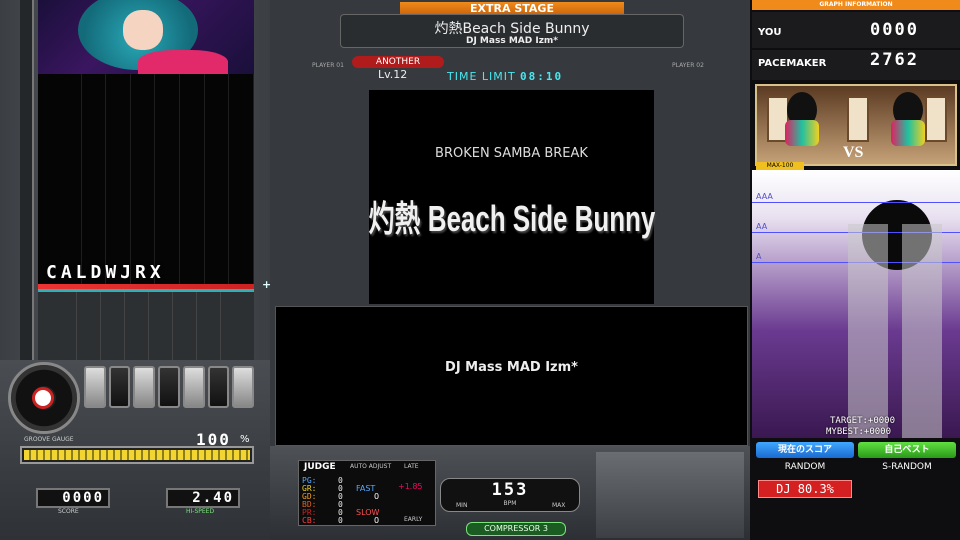 The width and height of the screenshot is (960, 540). I want to click on dj-rate-badge: DJ 80.3%, so click(805, 489).